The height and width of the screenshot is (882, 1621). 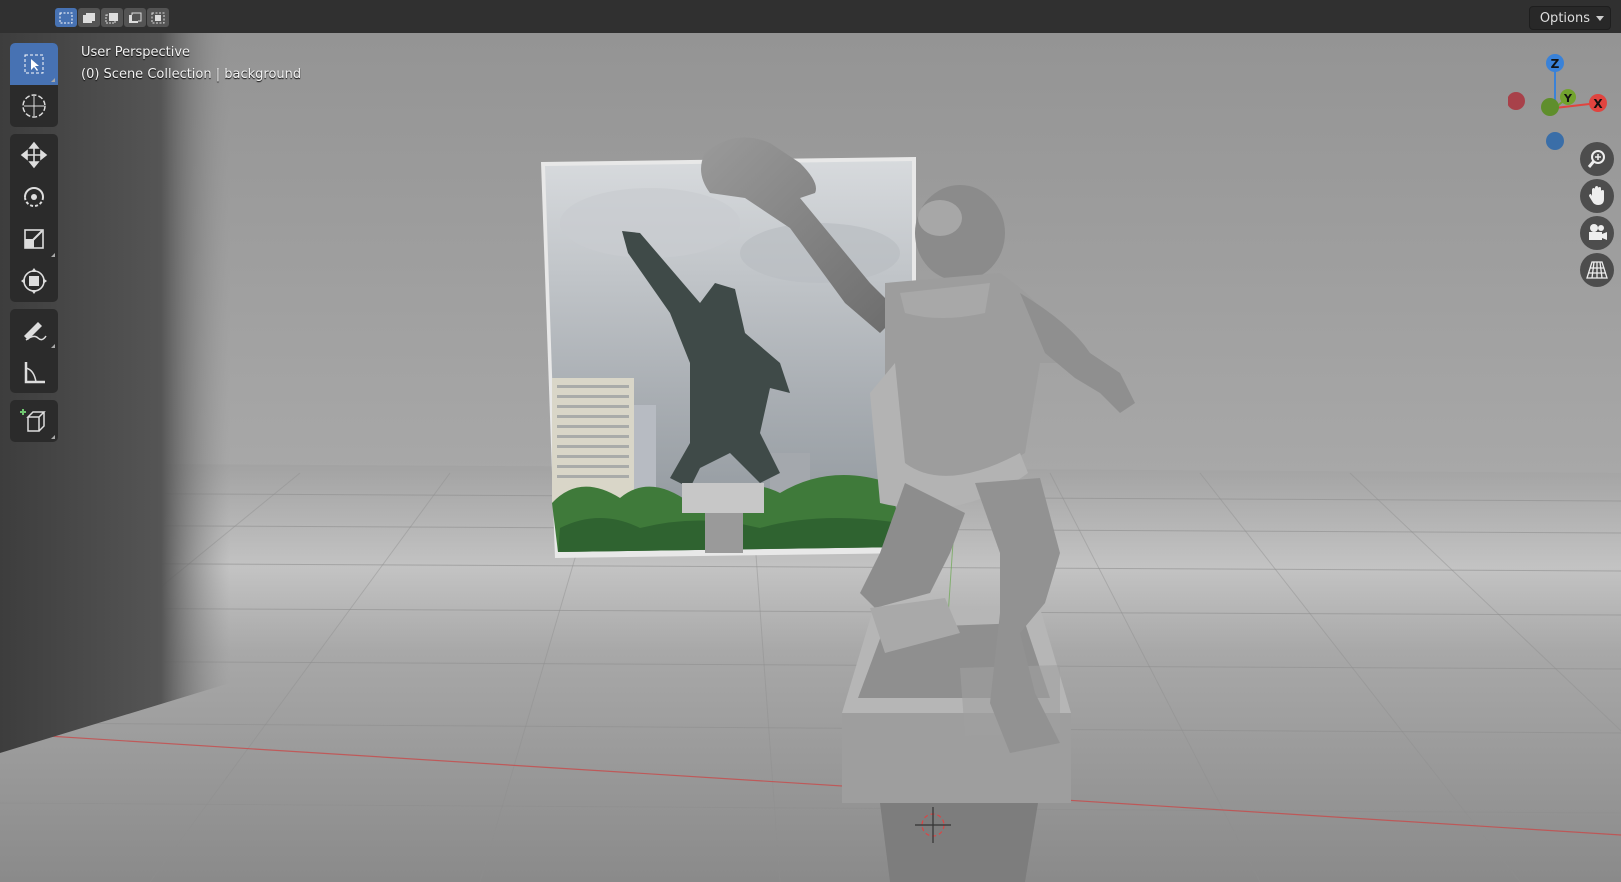 I want to click on select-new-icon, so click(x=66, y=17).